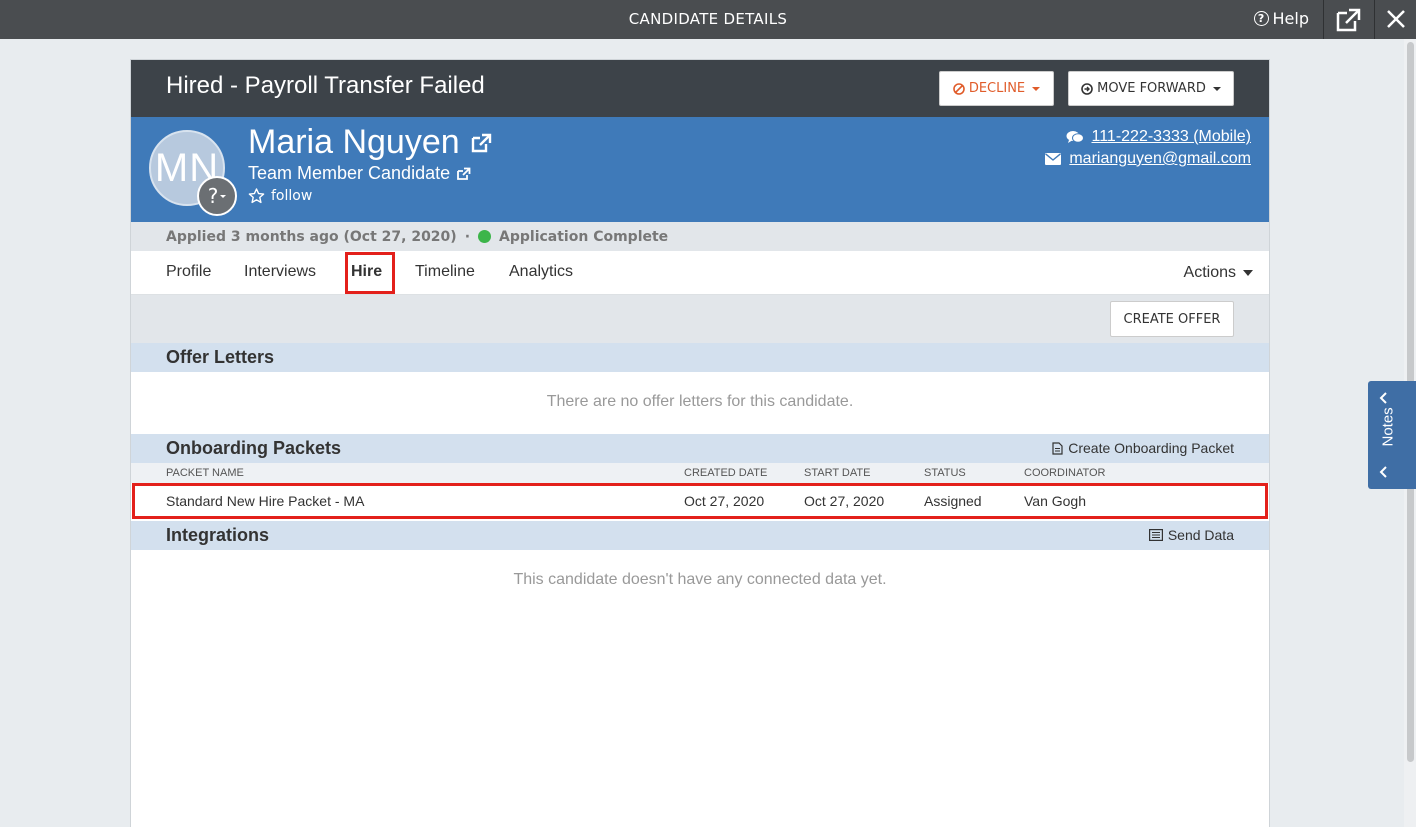  What do you see at coordinates (292, 196) in the screenshot?
I see `follow-label: follow` at bounding box center [292, 196].